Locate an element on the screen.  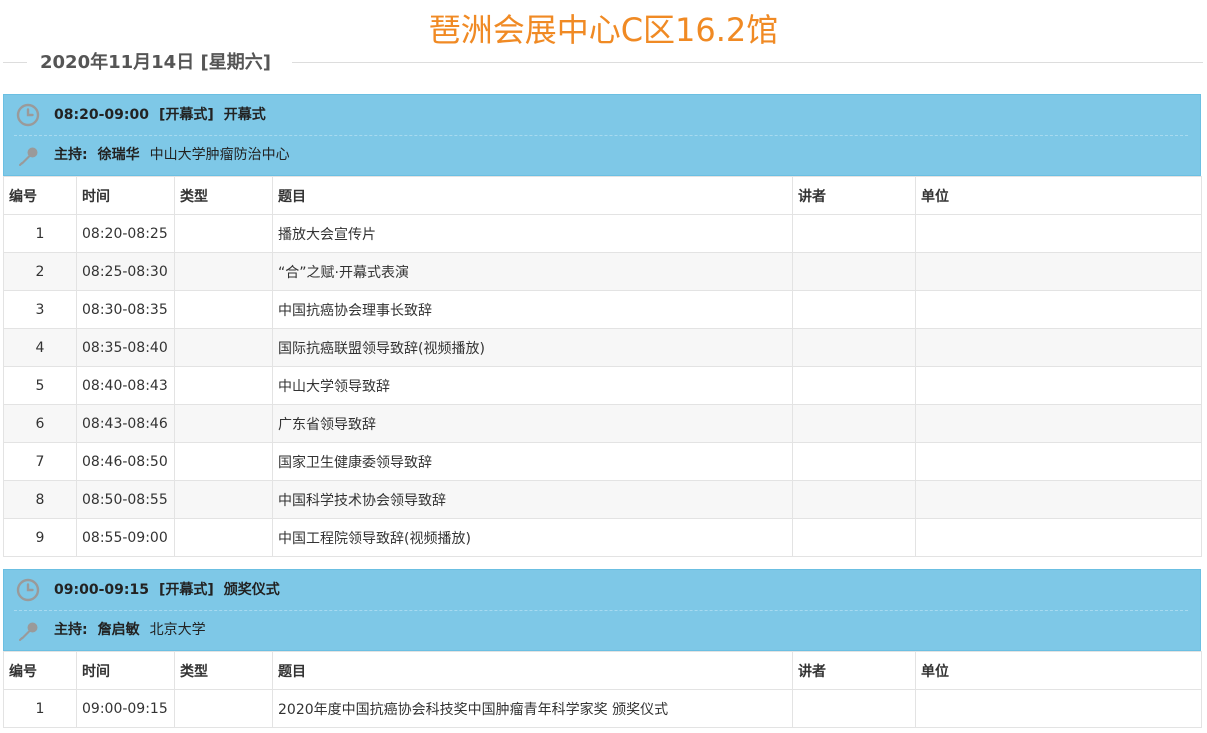
cell-topic: 国家卫生健康委领导致辞 is located at coordinates (532, 461).